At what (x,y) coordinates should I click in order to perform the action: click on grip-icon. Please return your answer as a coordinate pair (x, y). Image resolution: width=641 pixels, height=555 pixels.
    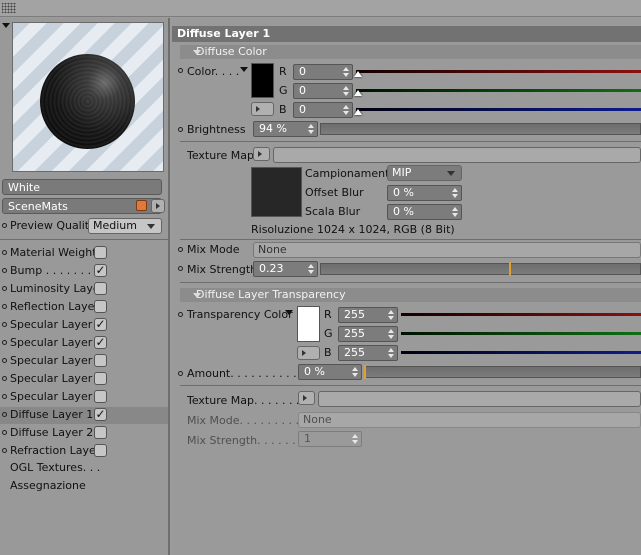
    Looking at the image, I should click on (9, 8).